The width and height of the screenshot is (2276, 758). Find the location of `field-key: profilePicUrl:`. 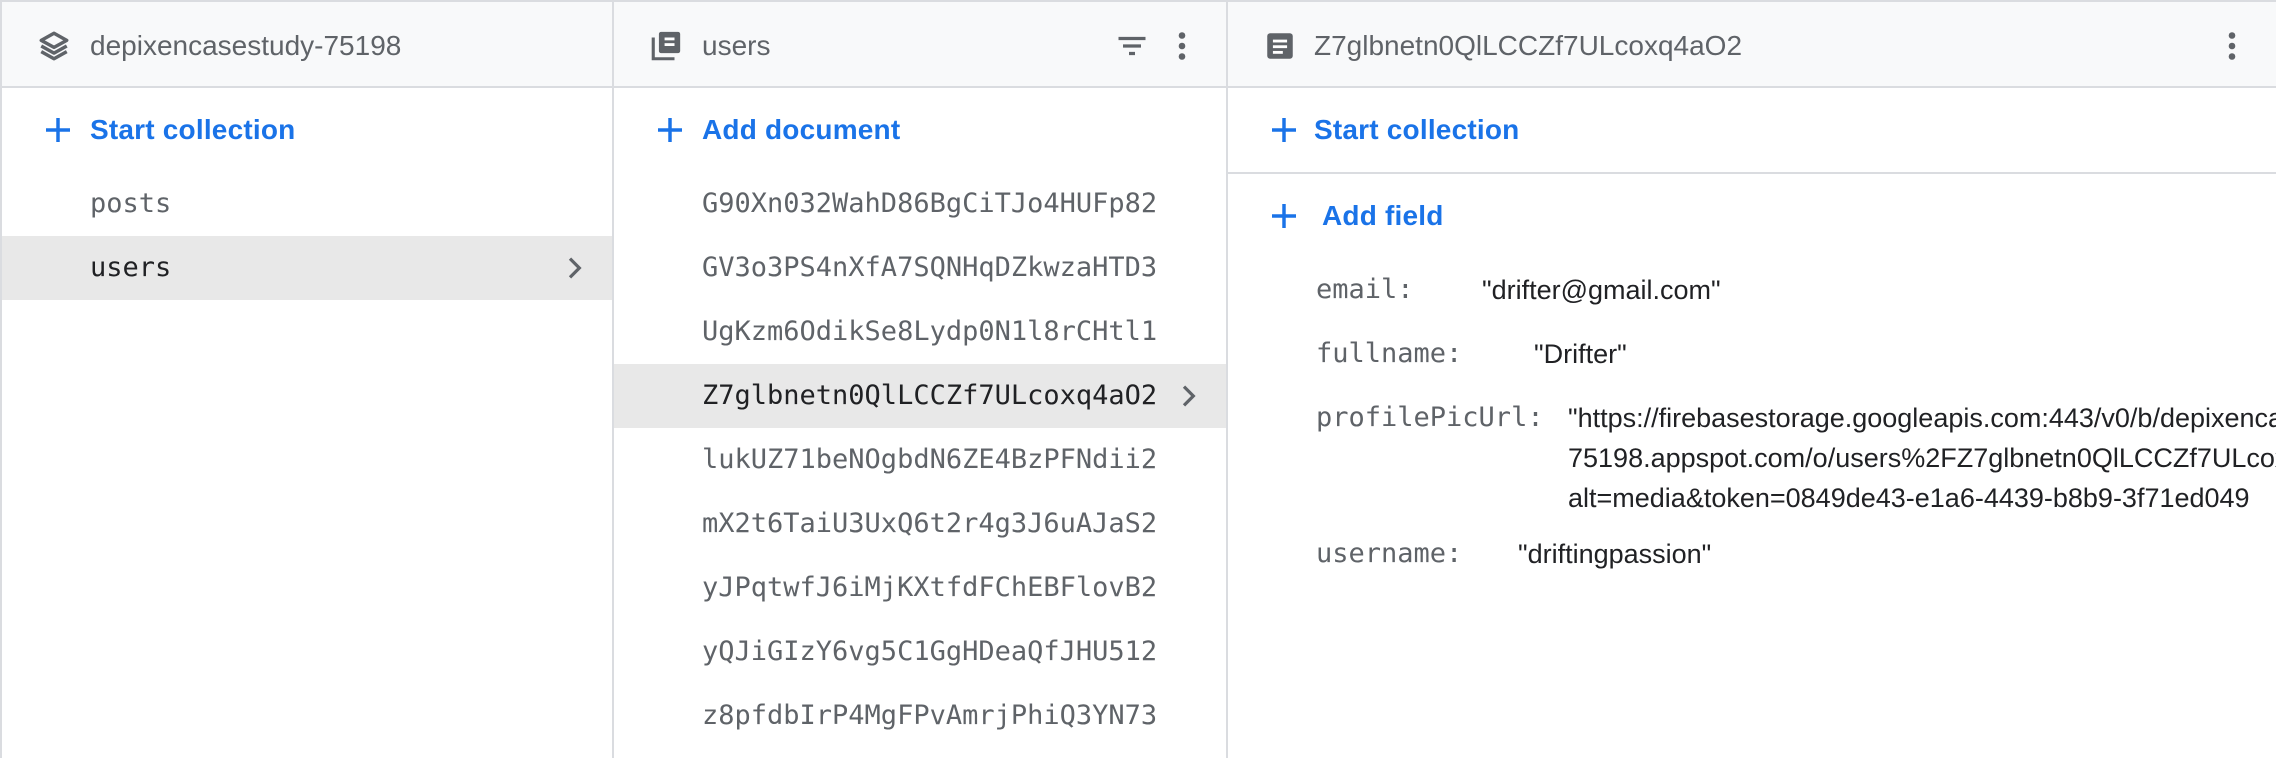

field-key: profilePicUrl: is located at coordinates (1430, 417).